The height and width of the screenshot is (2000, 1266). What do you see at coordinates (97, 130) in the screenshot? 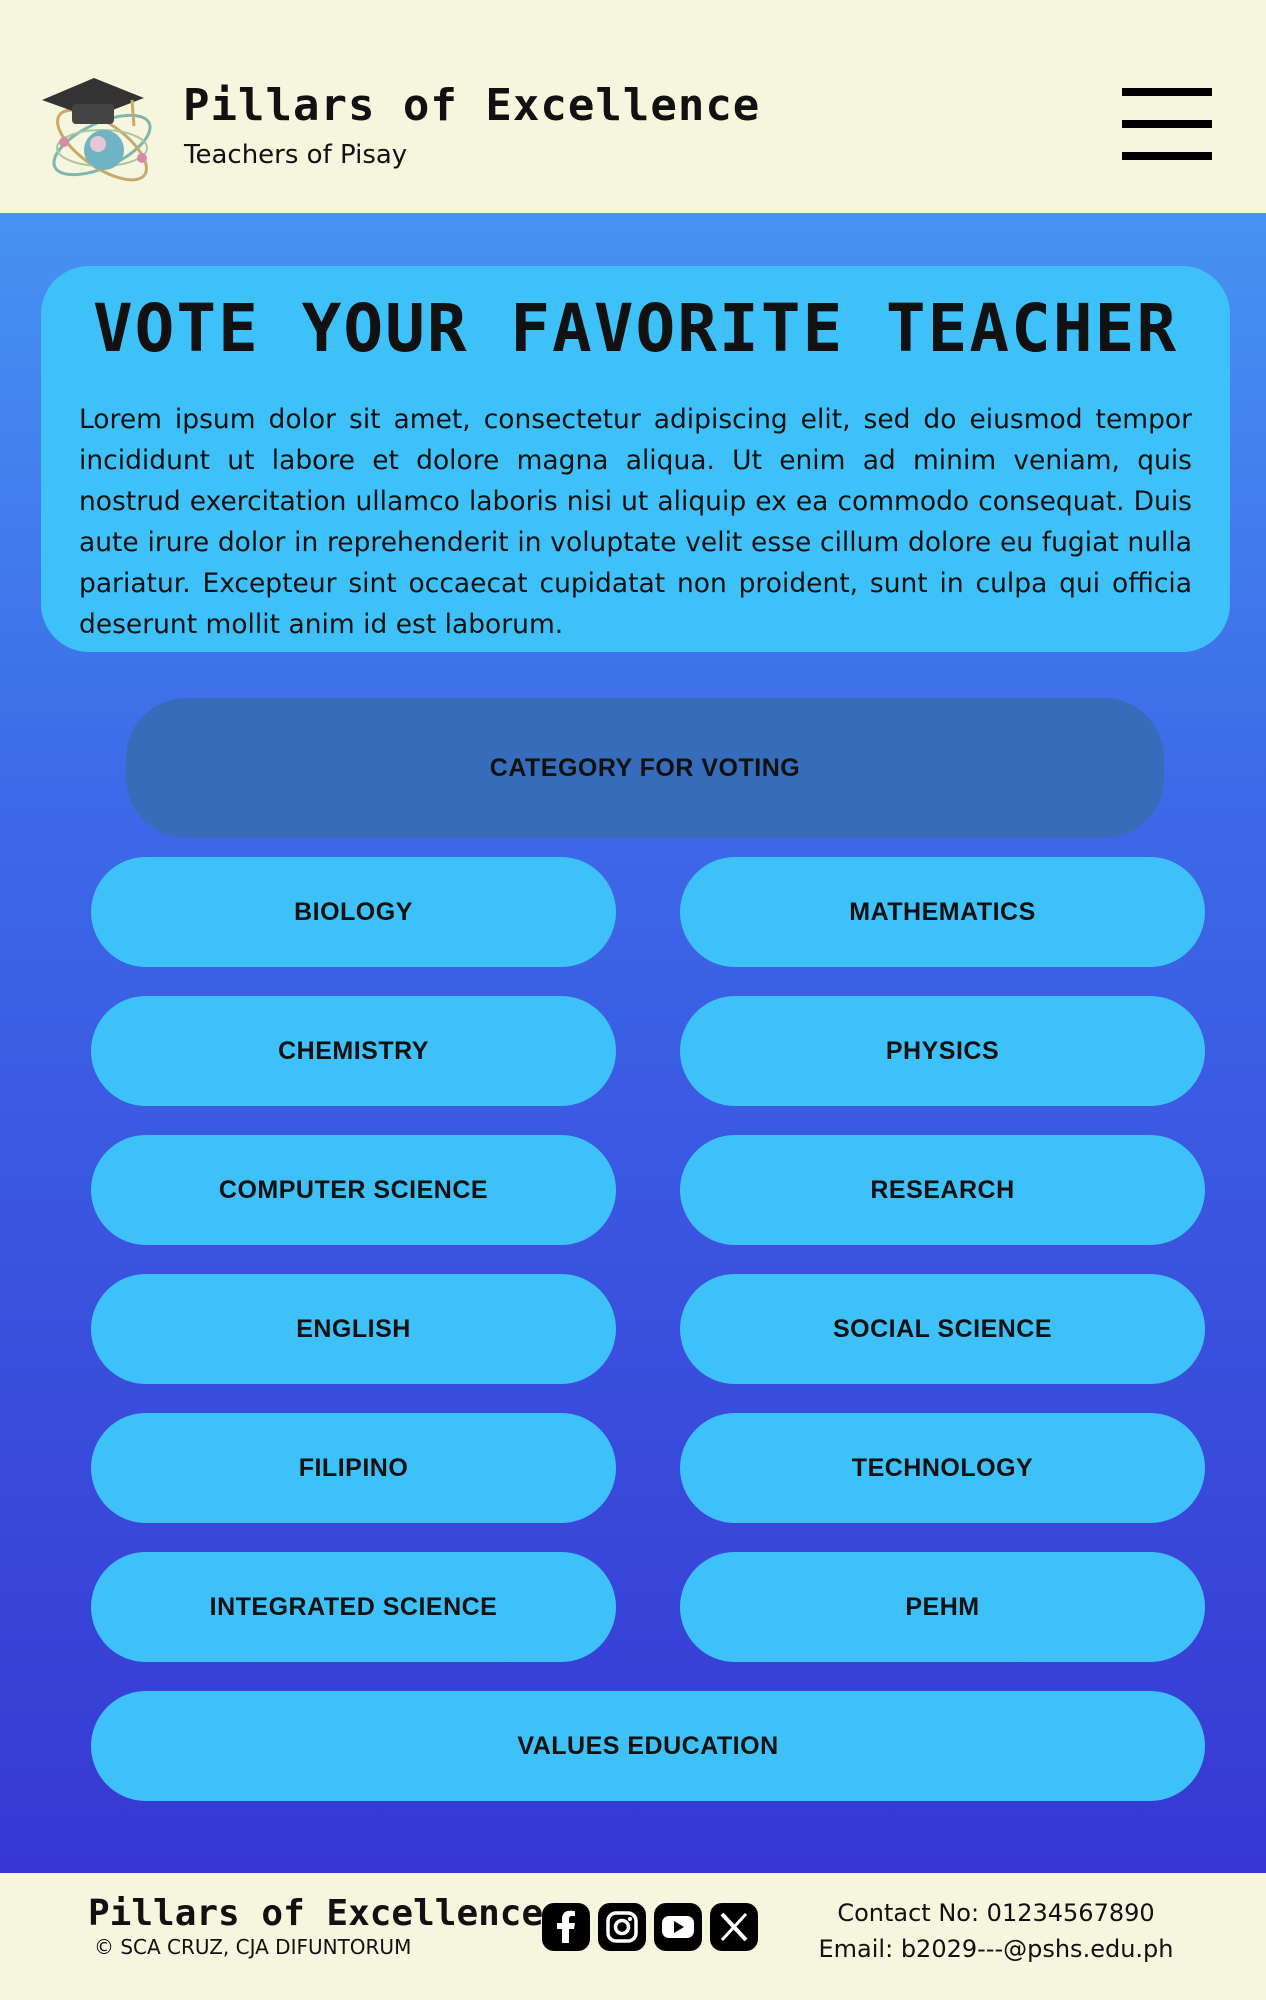
I see `graduation-cap-atom-logo` at bounding box center [97, 130].